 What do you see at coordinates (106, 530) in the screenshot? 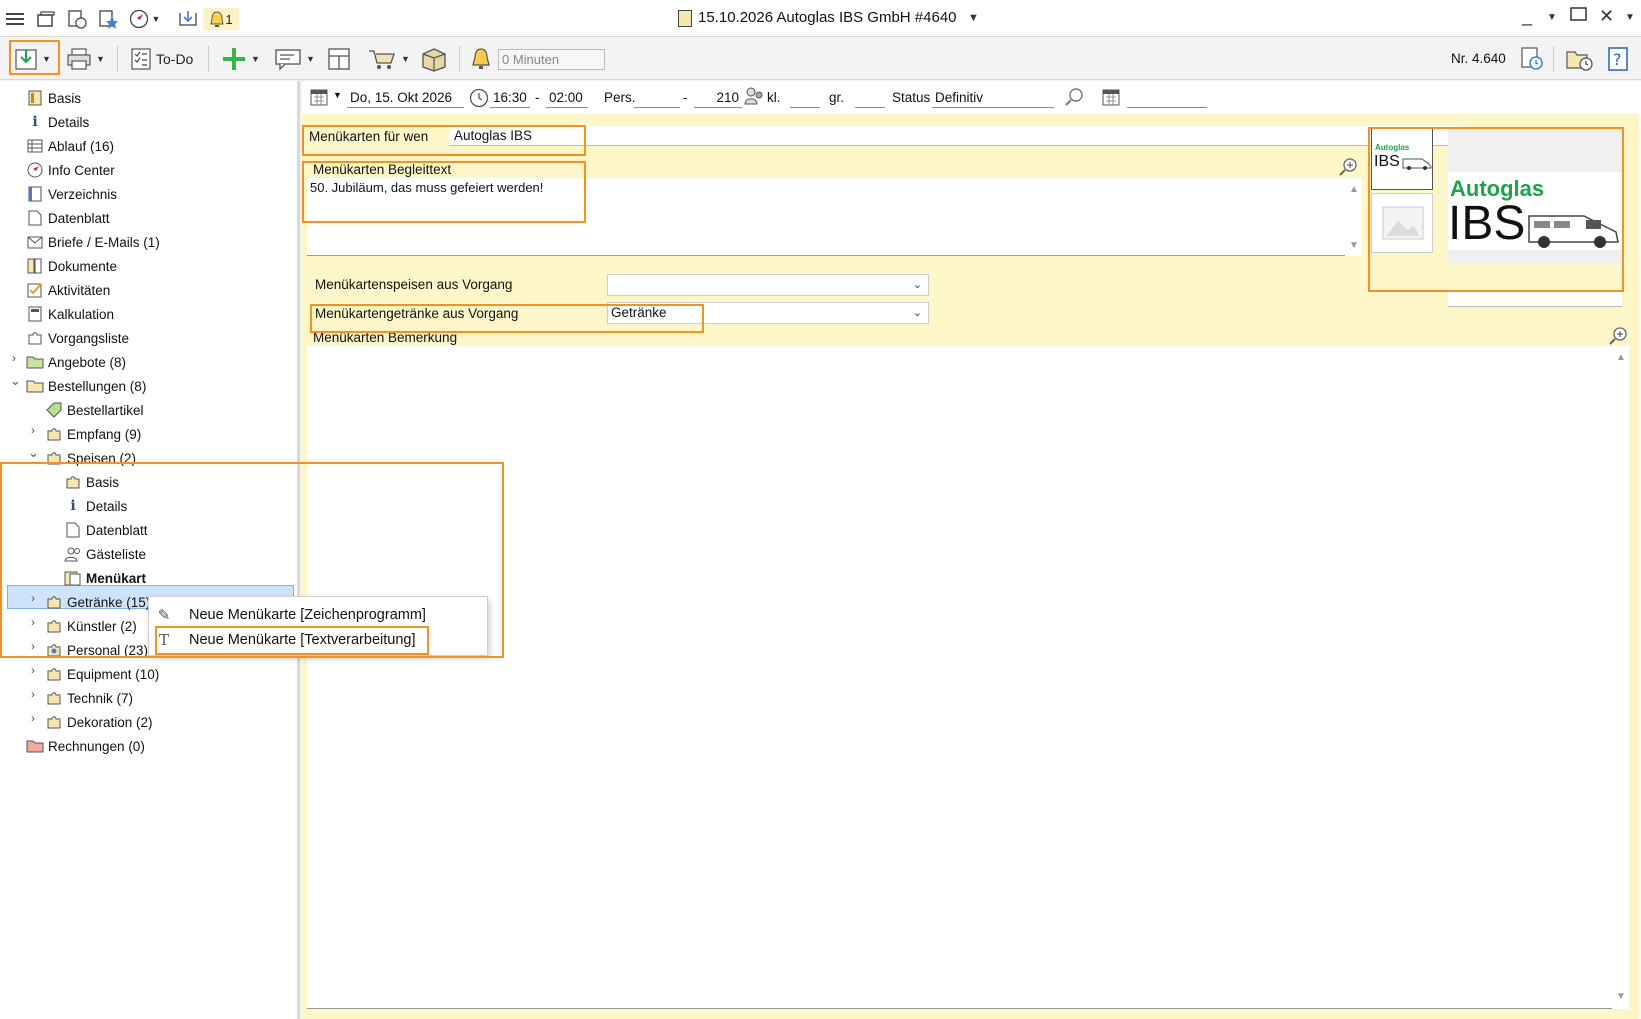
I see `tree-item-speisen-datenblatt: Datenblatt` at bounding box center [106, 530].